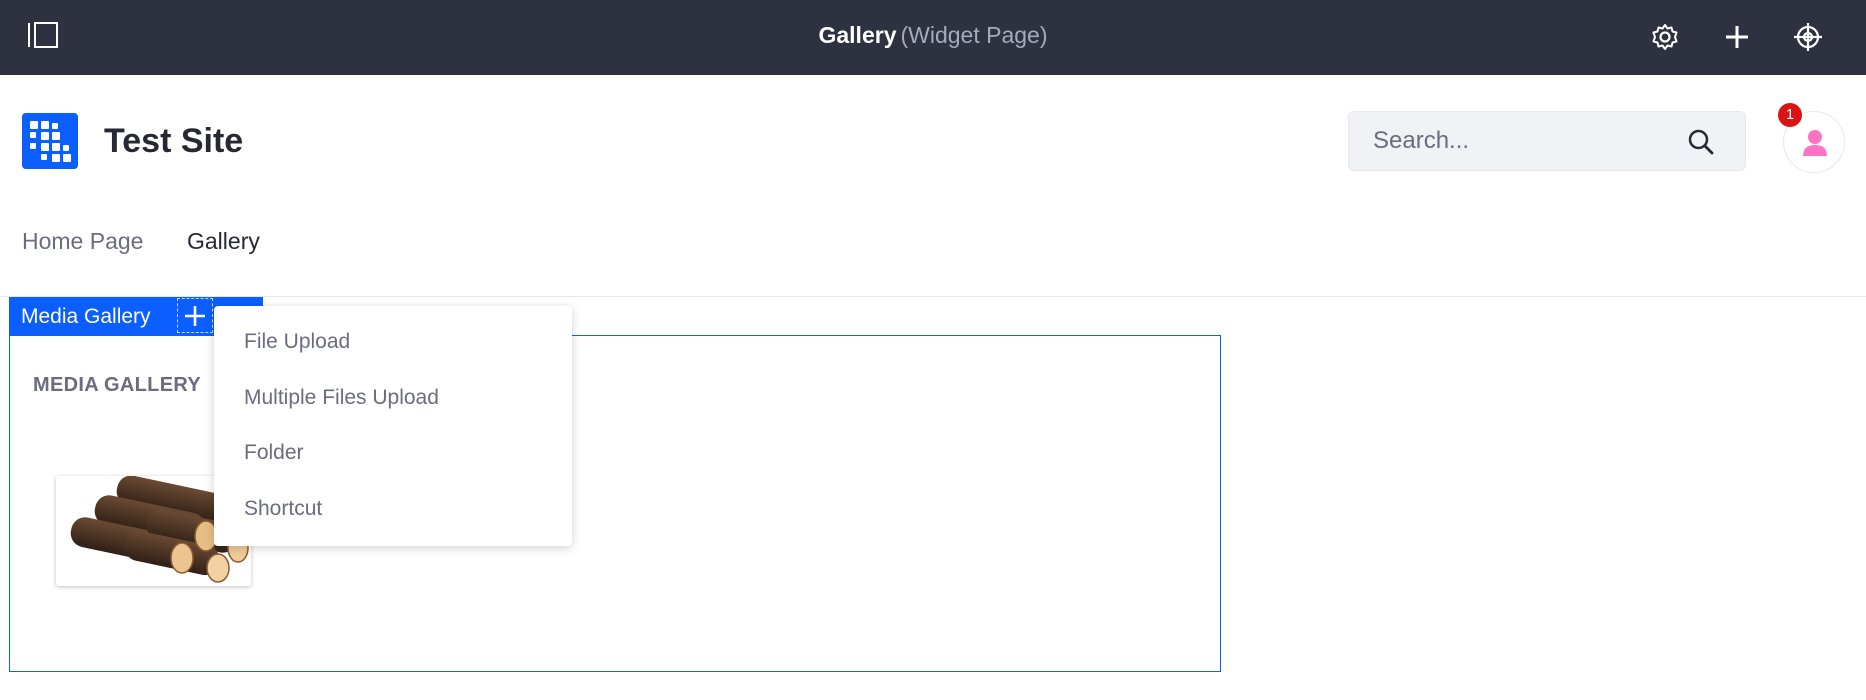  Describe the element at coordinates (933, 296) in the screenshot. I see `nav-divider` at that location.